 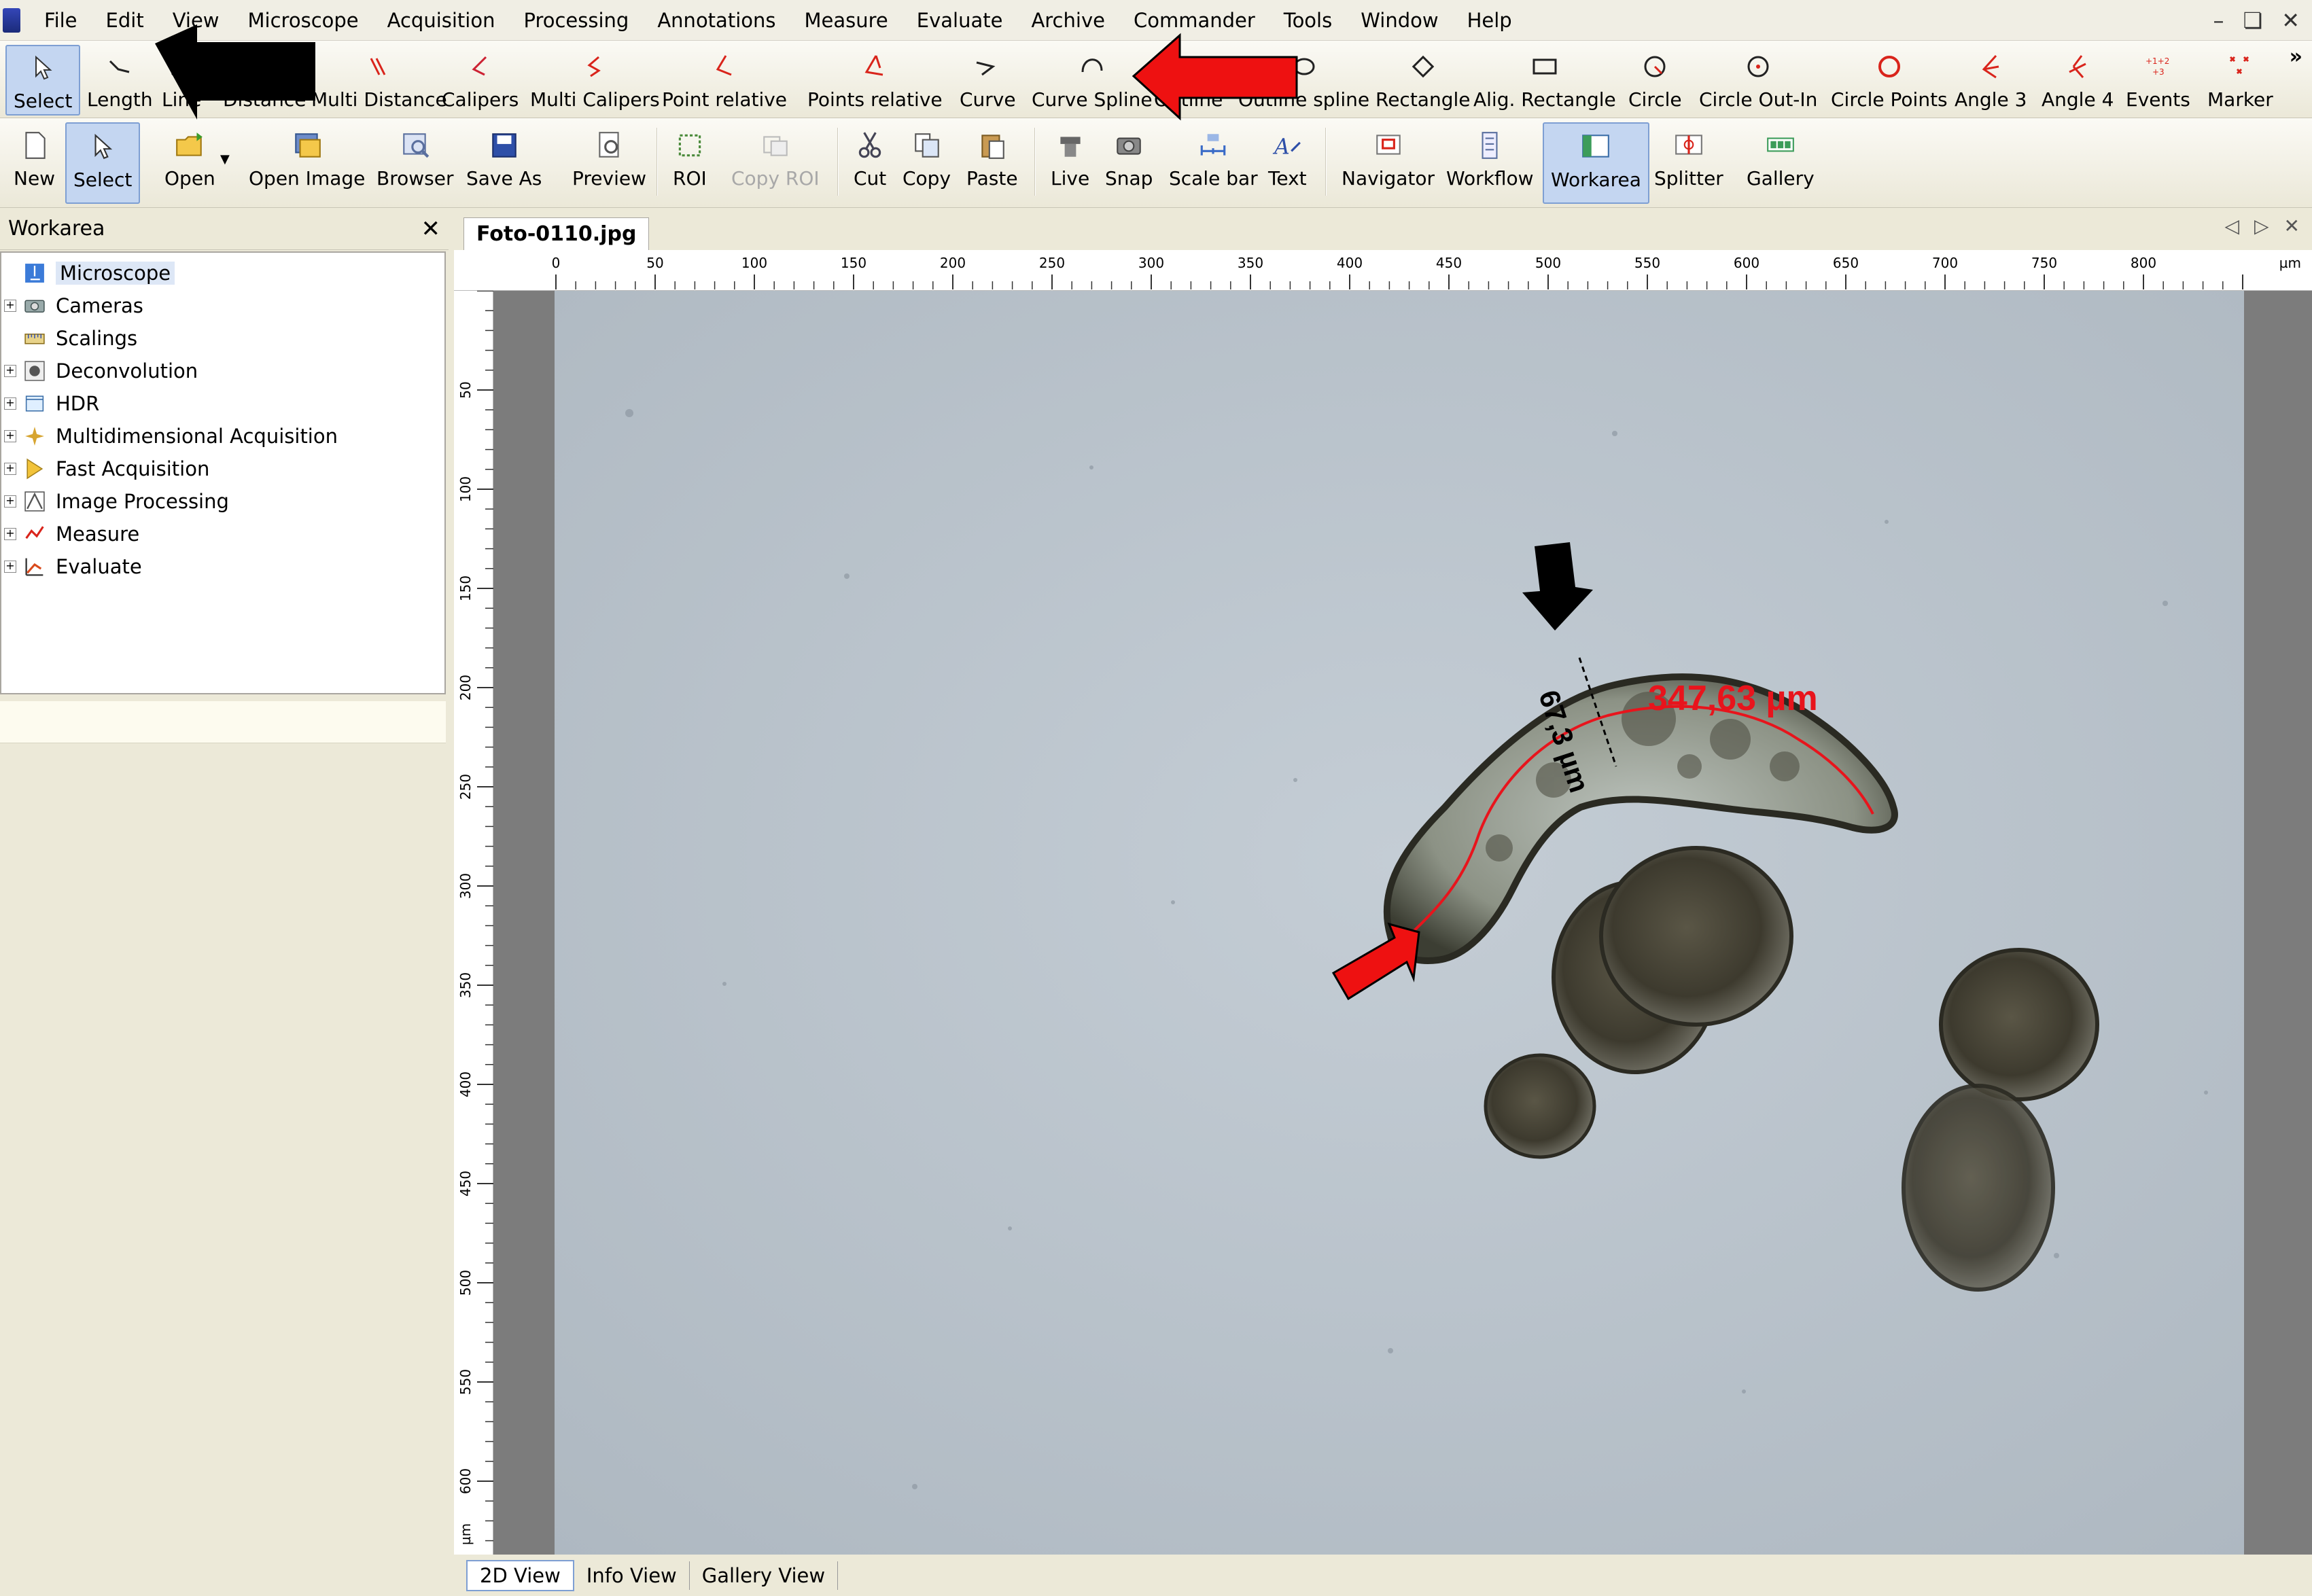 What do you see at coordinates (1489, 20) in the screenshot?
I see `menu-help: Help` at bounding box center [1489, 20].